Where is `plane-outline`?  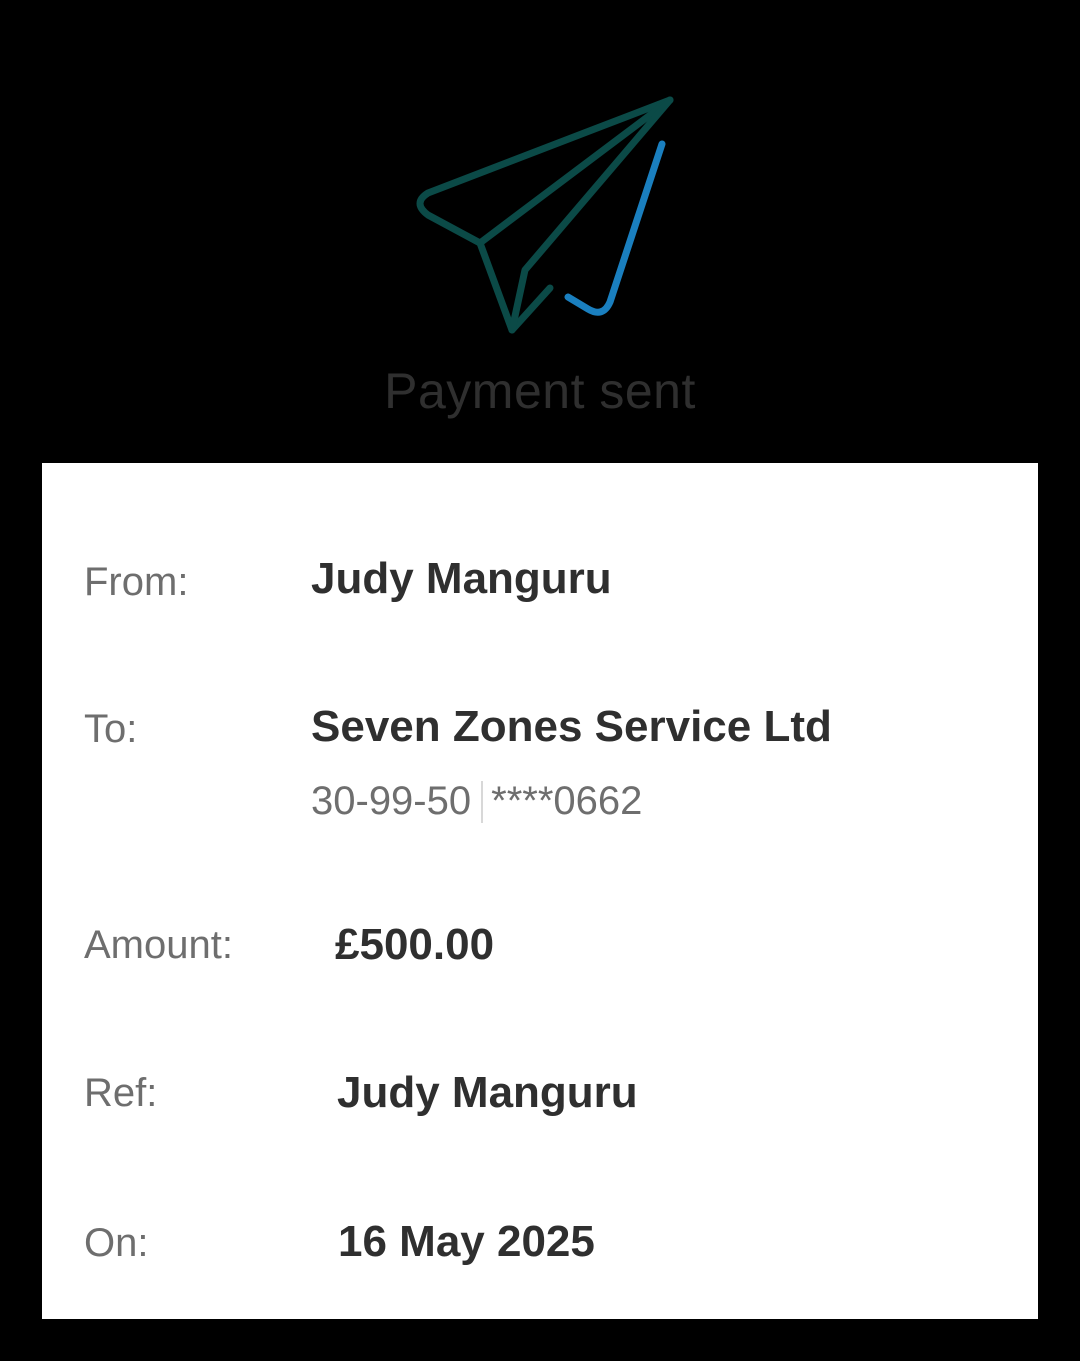 plane-outline is located at coordinates (545, 215).